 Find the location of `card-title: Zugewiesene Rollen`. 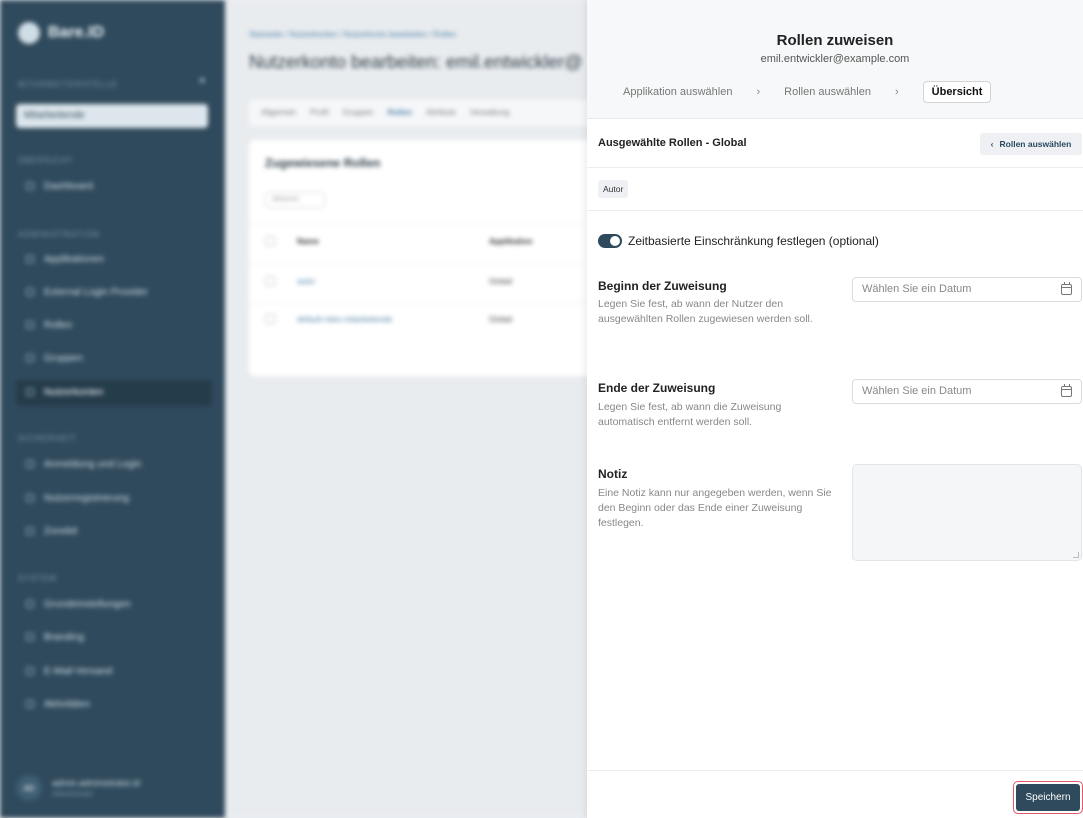

card-title: Zugewiesene Rollen is located at coordinates (323, 163).